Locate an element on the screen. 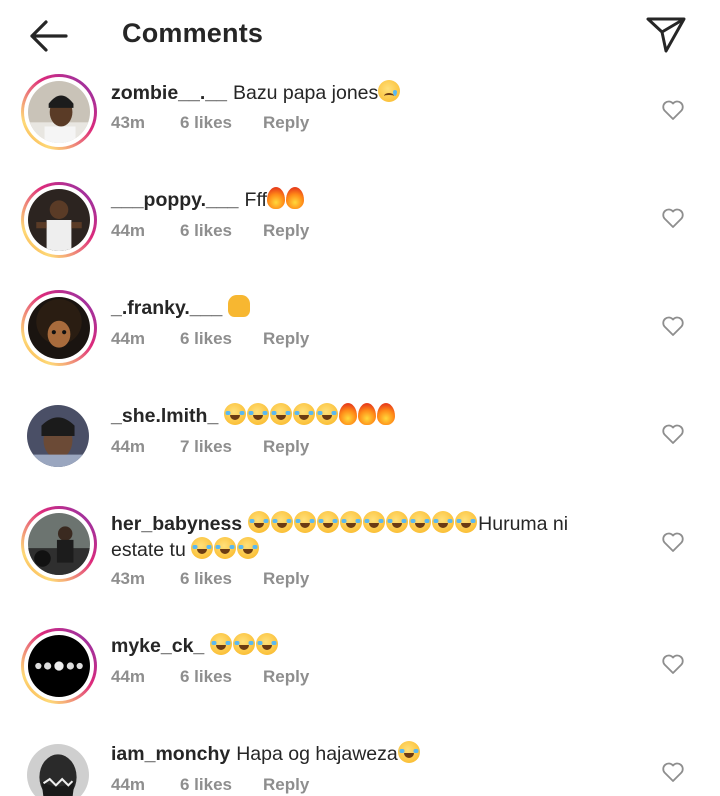 The image size is (720, 796). username: myke_ck_ is located at coordinates (157, 646).